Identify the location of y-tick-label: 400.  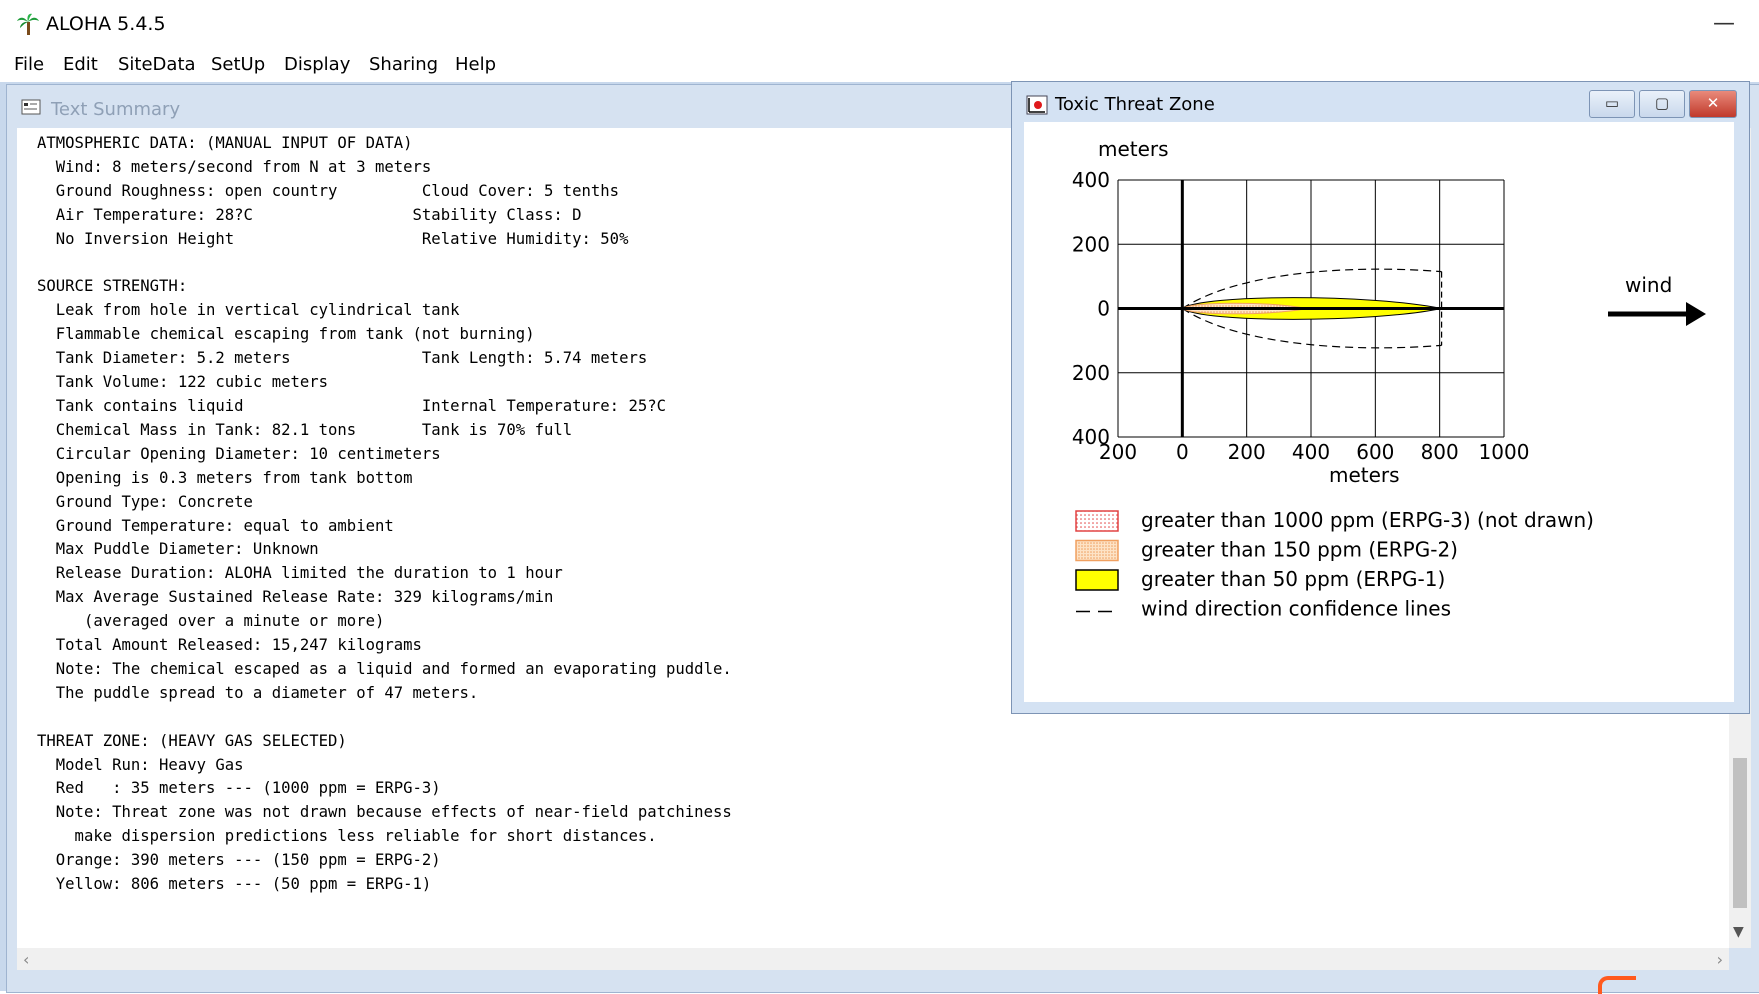
(1091, 180).